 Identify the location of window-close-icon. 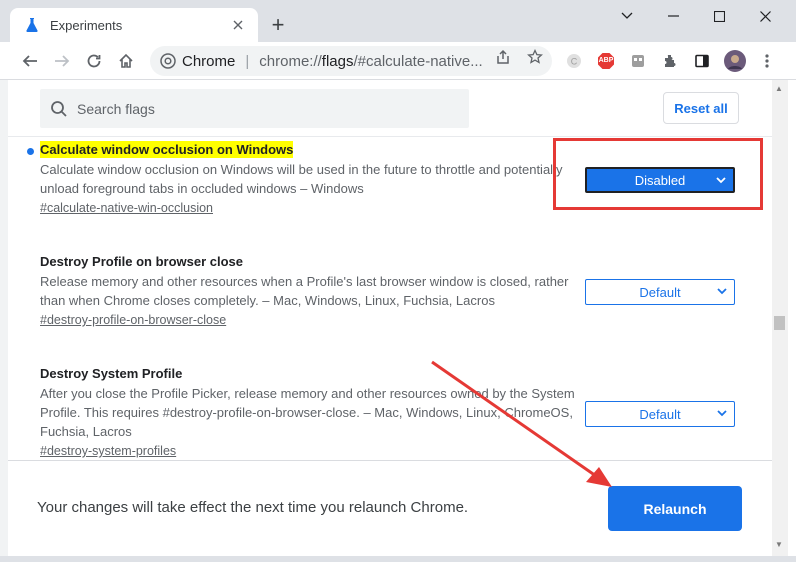
(765, 16).